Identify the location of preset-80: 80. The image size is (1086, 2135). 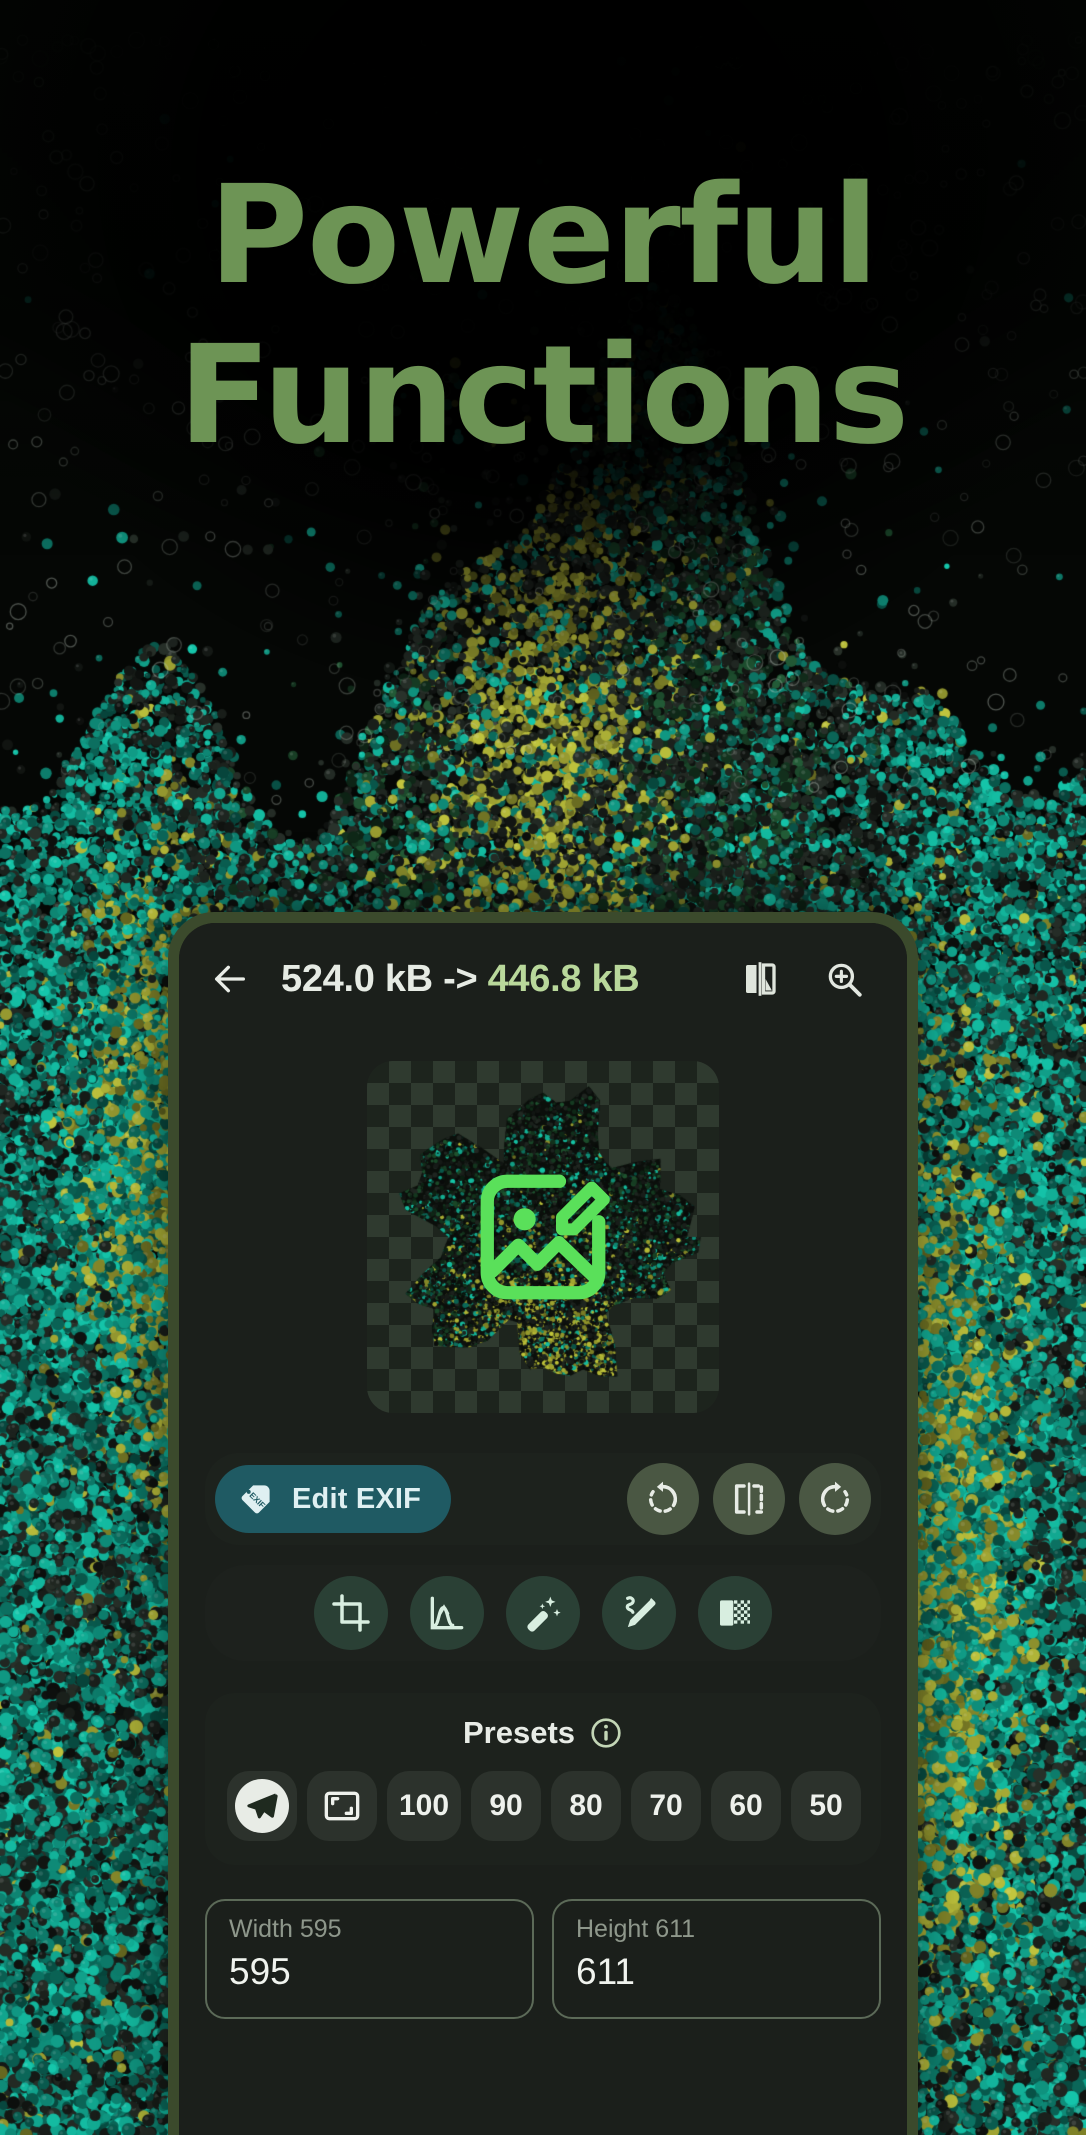
(586, 1806).